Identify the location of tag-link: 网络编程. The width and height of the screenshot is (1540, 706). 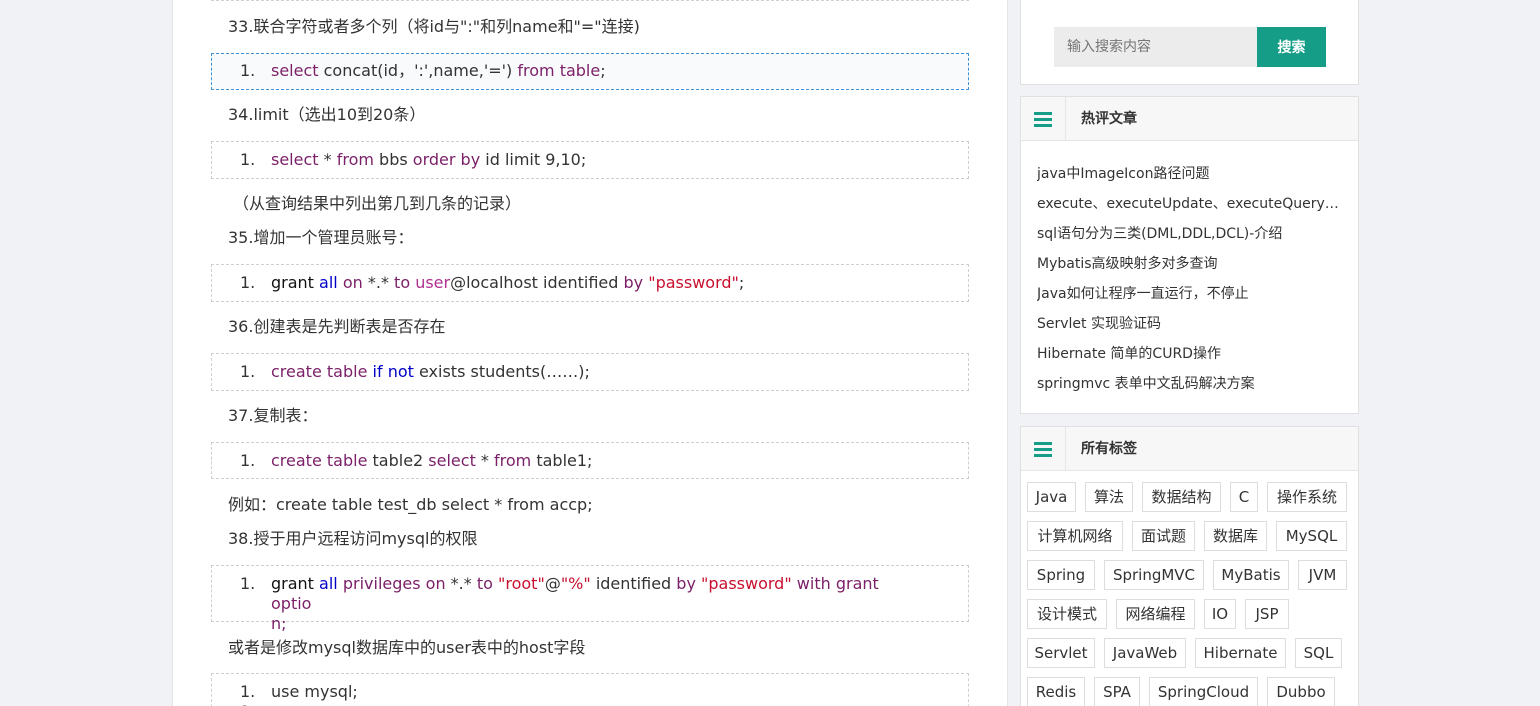
(1155, 614).